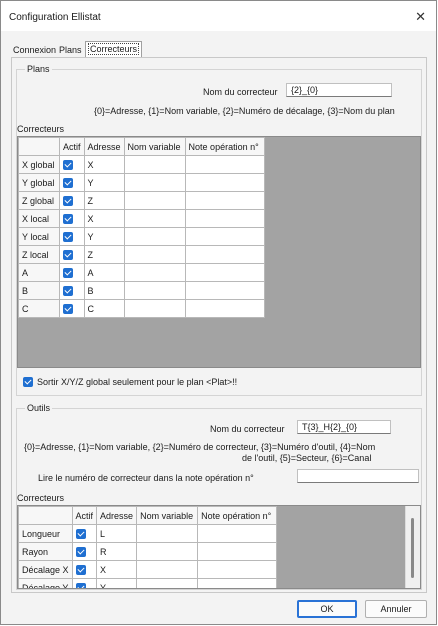 This screenshot has width=438, height=626. I want to click on tab-plans: Plans, so click(70, 50).